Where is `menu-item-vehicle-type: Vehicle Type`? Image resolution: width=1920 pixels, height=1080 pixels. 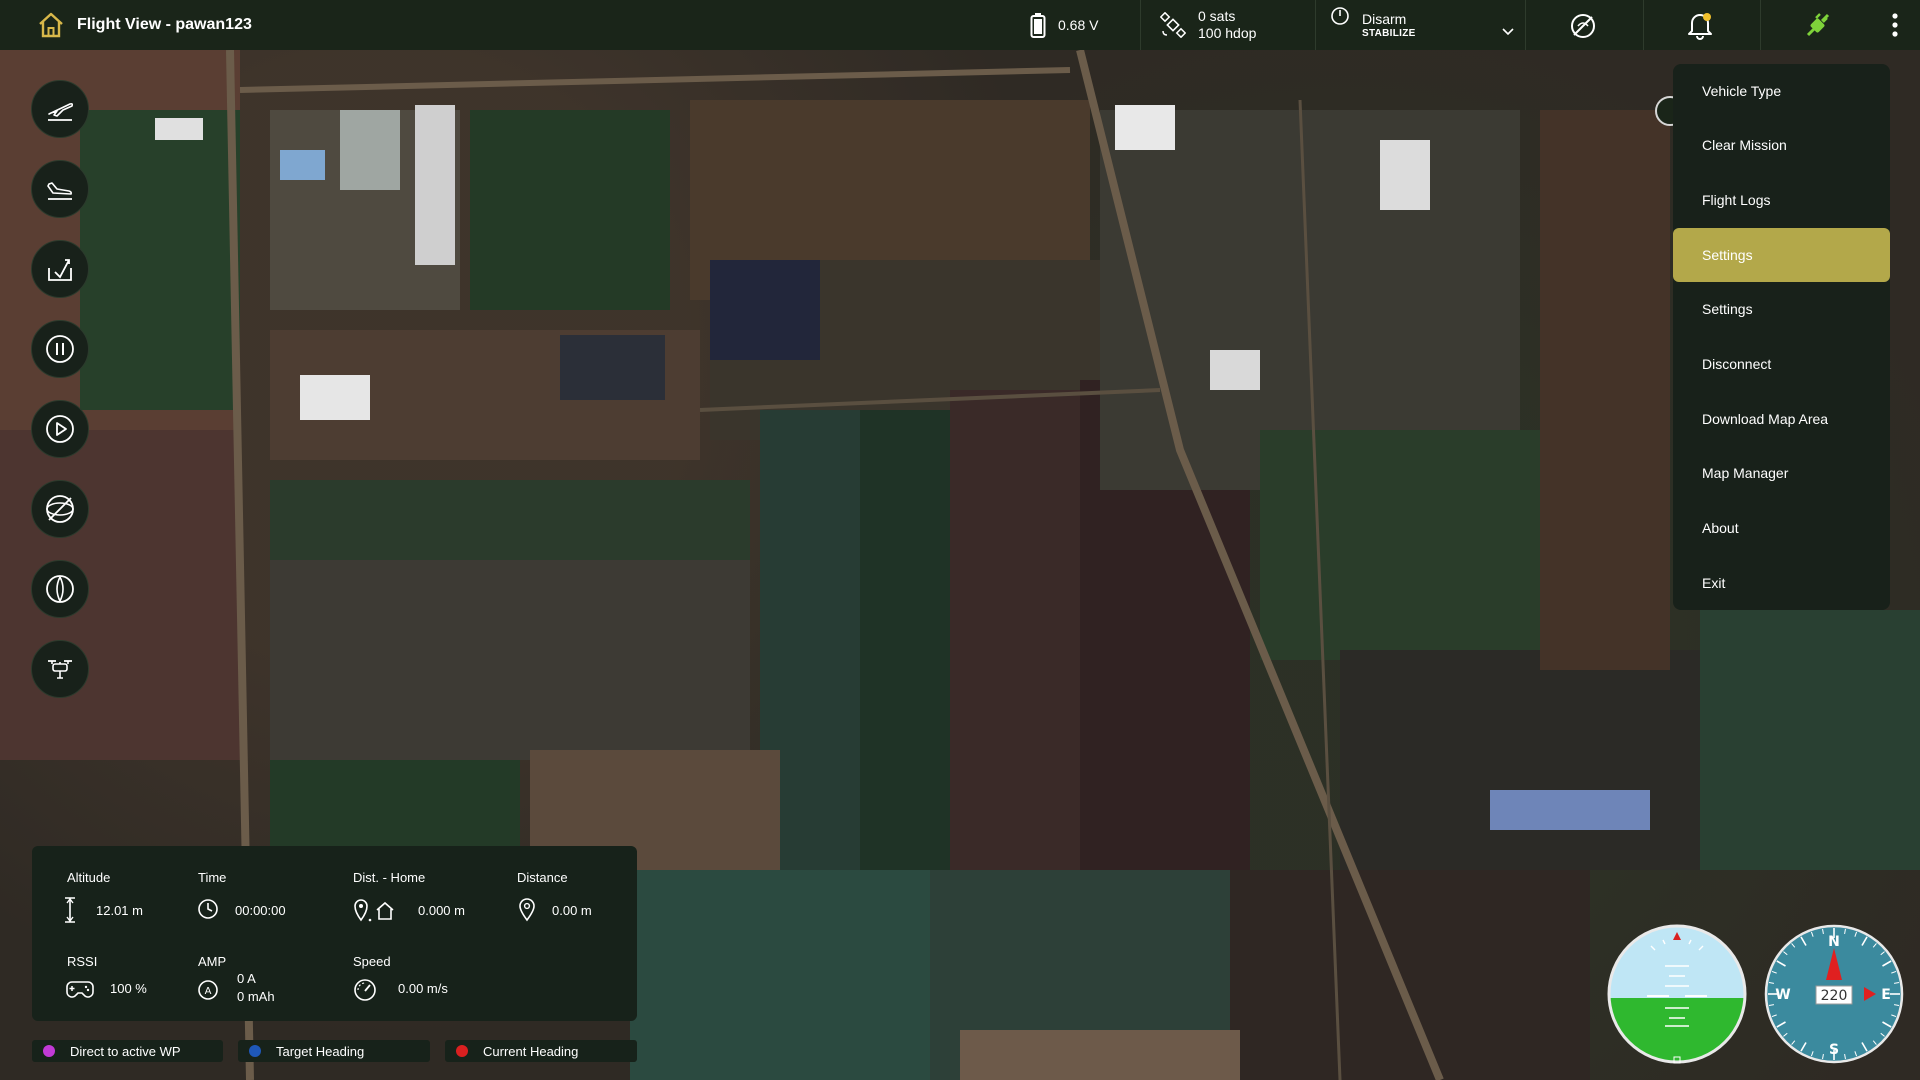 menu-item-vehicle-type: Vehicle Type is located at coordinates (1781, 91).